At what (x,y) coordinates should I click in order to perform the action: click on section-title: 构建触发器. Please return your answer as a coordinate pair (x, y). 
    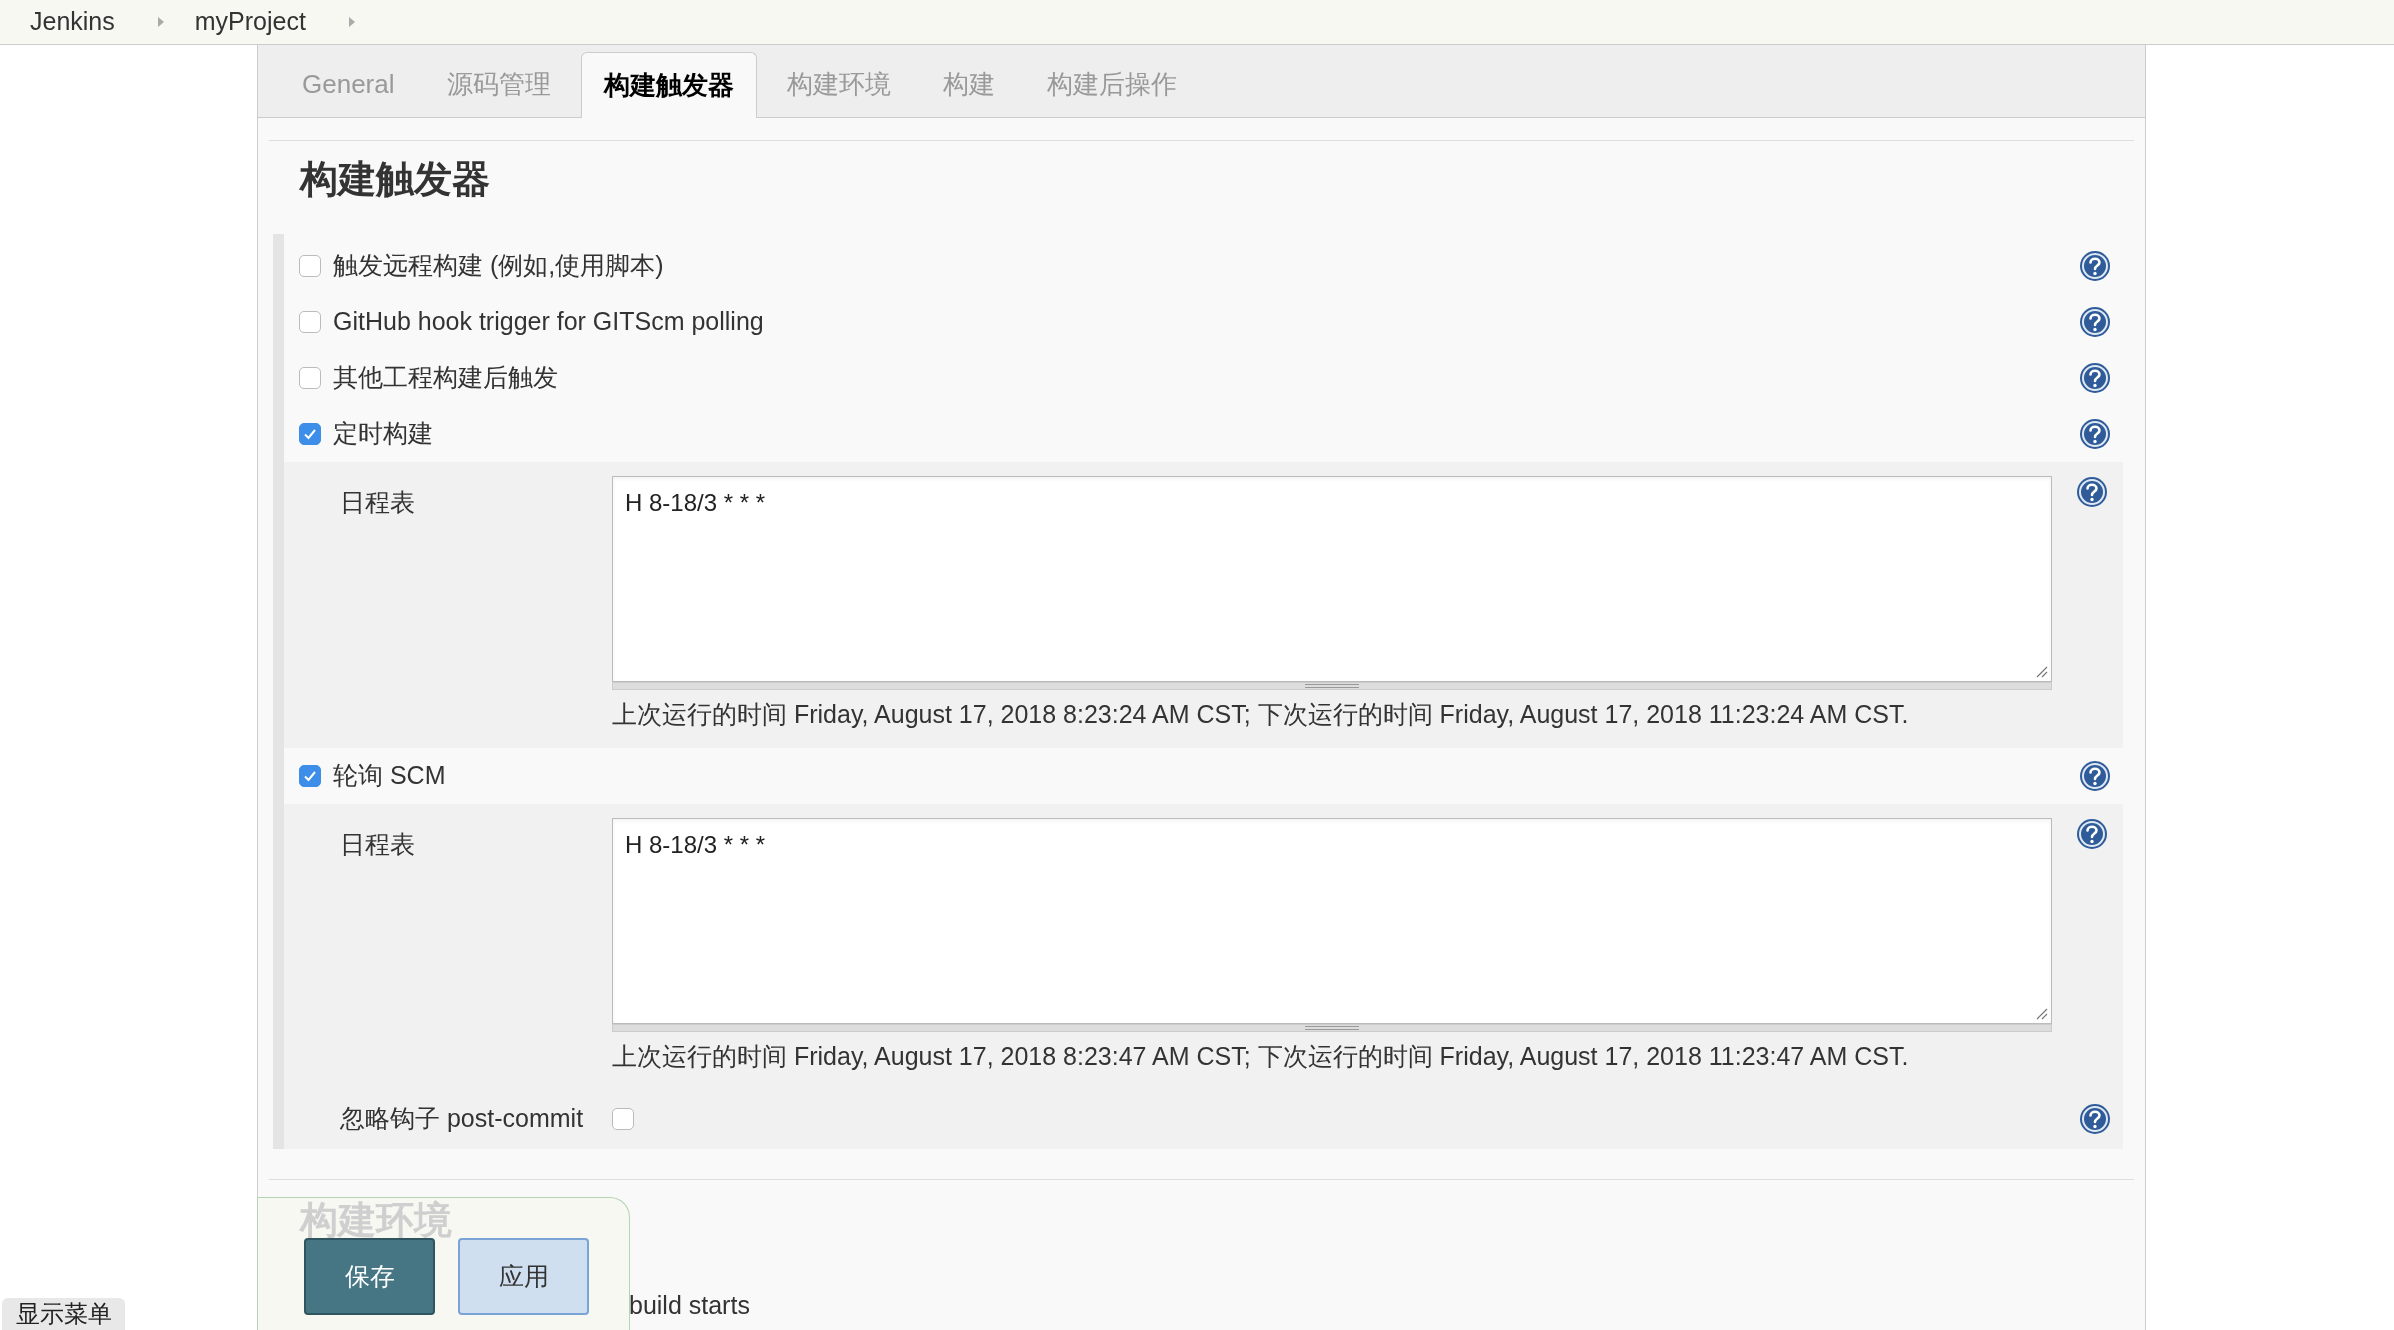
    Looking at the image, I should click on (395, 179).